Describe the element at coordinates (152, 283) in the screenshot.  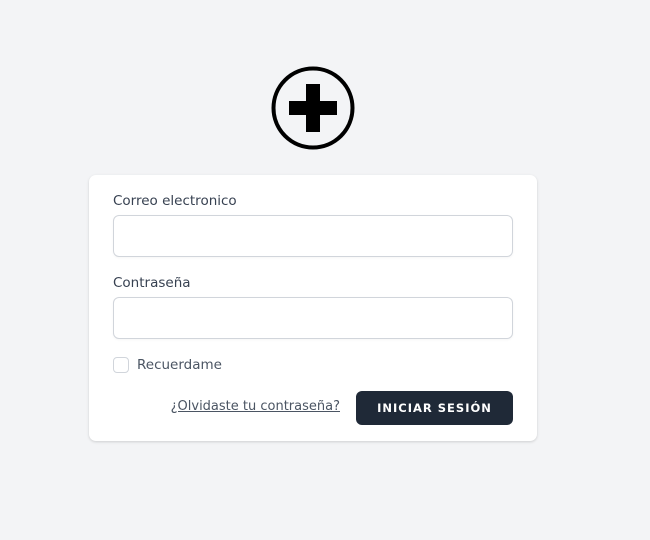
I see `password-label: Contraseña` at that location.